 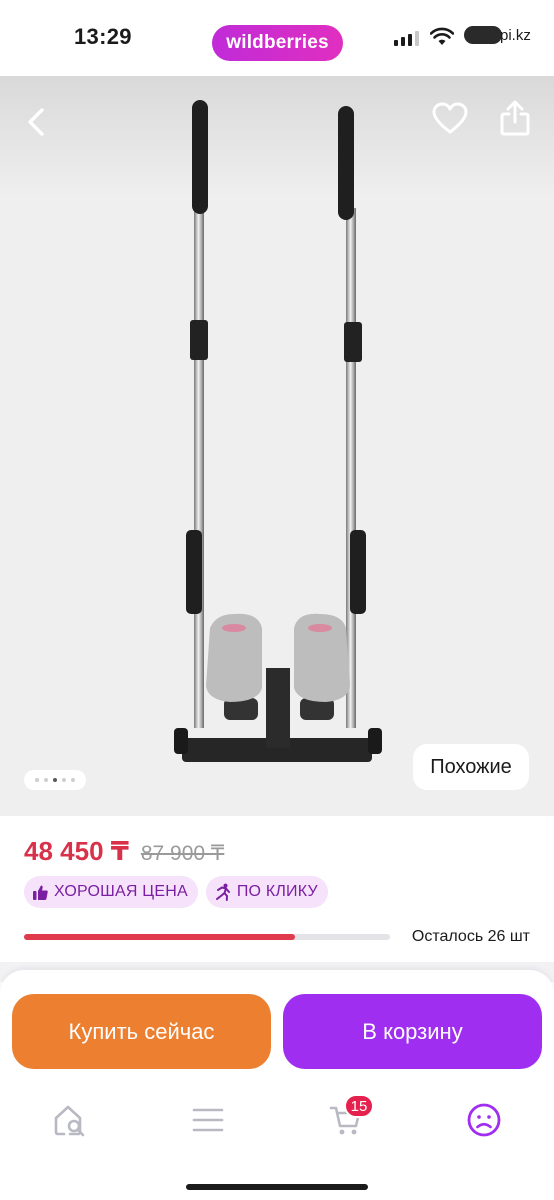 I want to click on old-price: 87 900 ₸, so click(x=182, y=853).